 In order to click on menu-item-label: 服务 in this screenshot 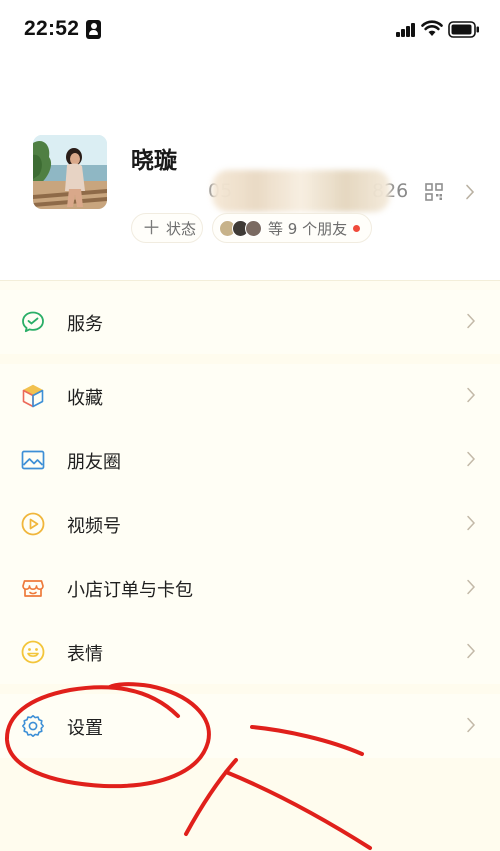, I will do `click(85, 324)`.